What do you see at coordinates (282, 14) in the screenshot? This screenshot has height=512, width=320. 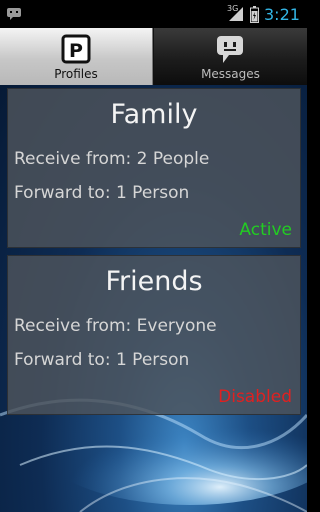 I see `status-clock: 3:21` at bounding box center [282, 14].